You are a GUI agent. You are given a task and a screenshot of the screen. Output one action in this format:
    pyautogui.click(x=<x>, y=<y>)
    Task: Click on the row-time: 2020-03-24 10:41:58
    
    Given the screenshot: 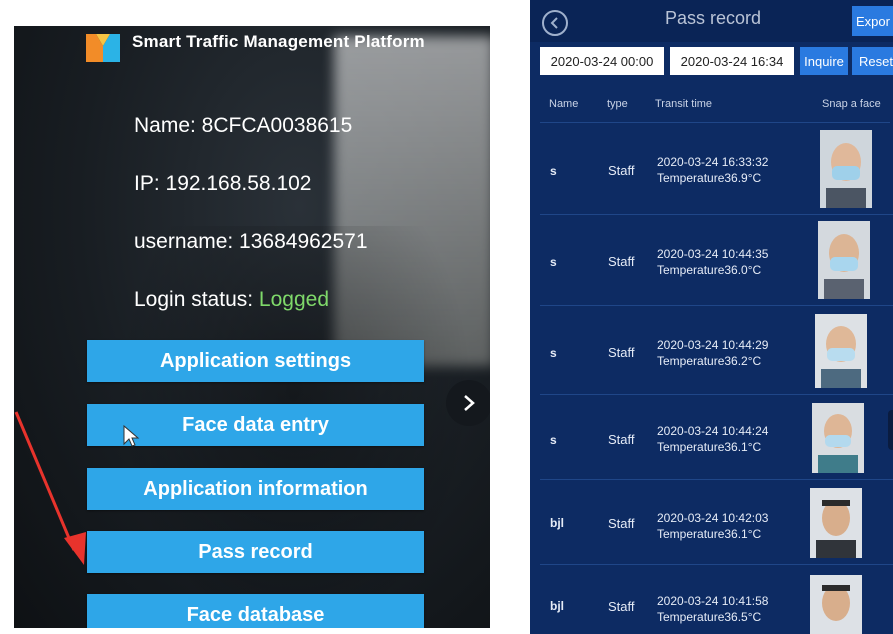 What is the action you would take?
    pyautogui.click(x=713, y=601)
    